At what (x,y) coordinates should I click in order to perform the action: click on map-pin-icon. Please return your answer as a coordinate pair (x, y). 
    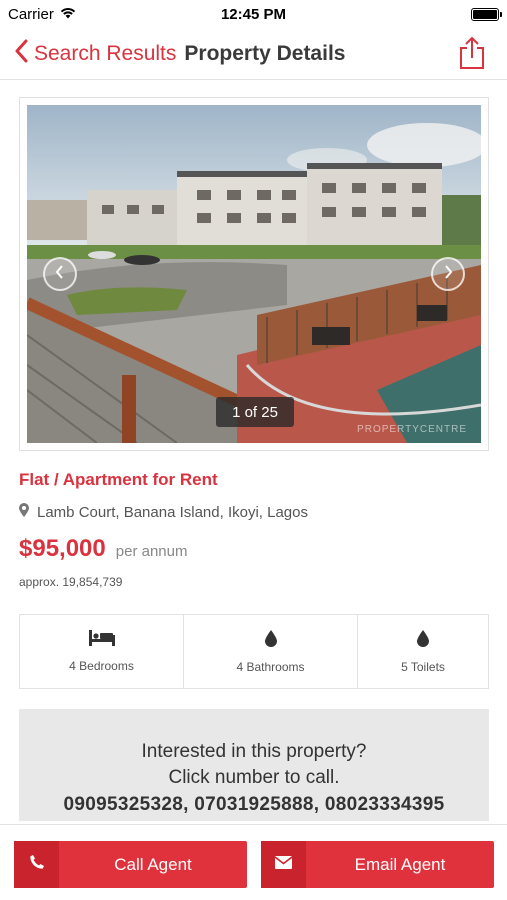
    Looking at the image, I should click on (24, 512).